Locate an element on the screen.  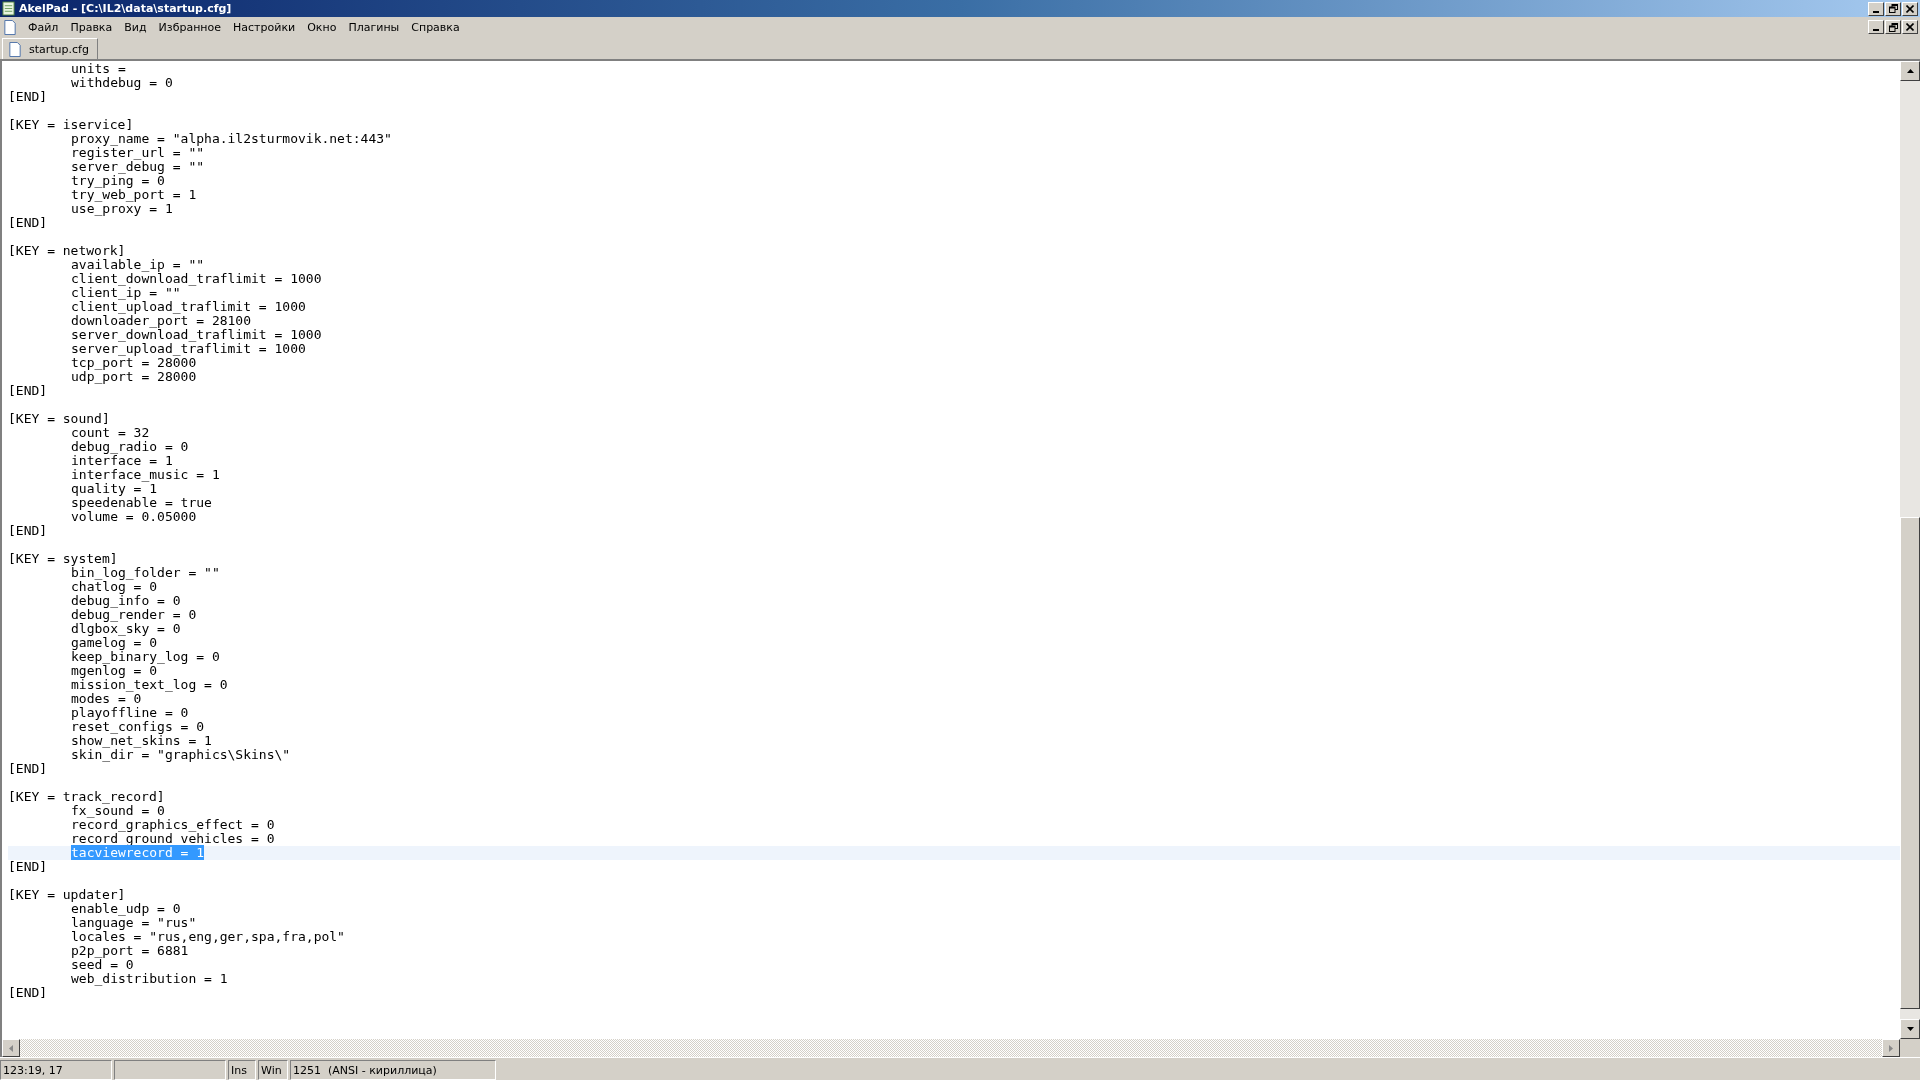
window-title: AkelPad - [C:\IL2\data\startup.cfg] is located at coordinates (125, 8).